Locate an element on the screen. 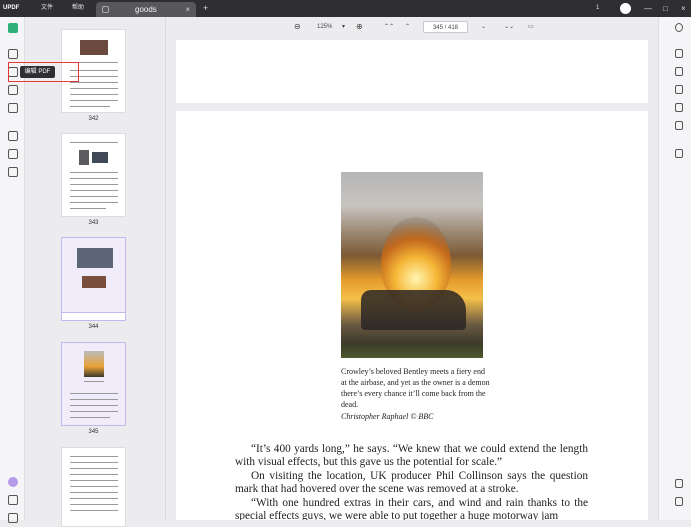  document-icon is located at coordinates (105, 9).